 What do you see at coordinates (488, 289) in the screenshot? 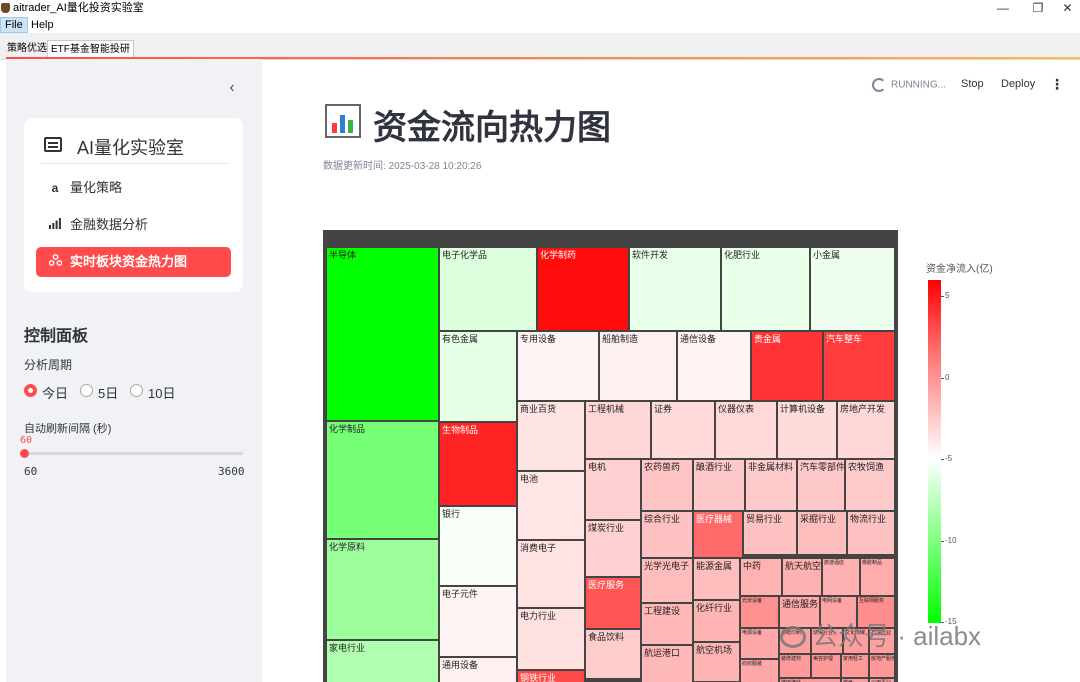
I see `treemap-tile: 电子化学品` at bounding box center [488, 289].